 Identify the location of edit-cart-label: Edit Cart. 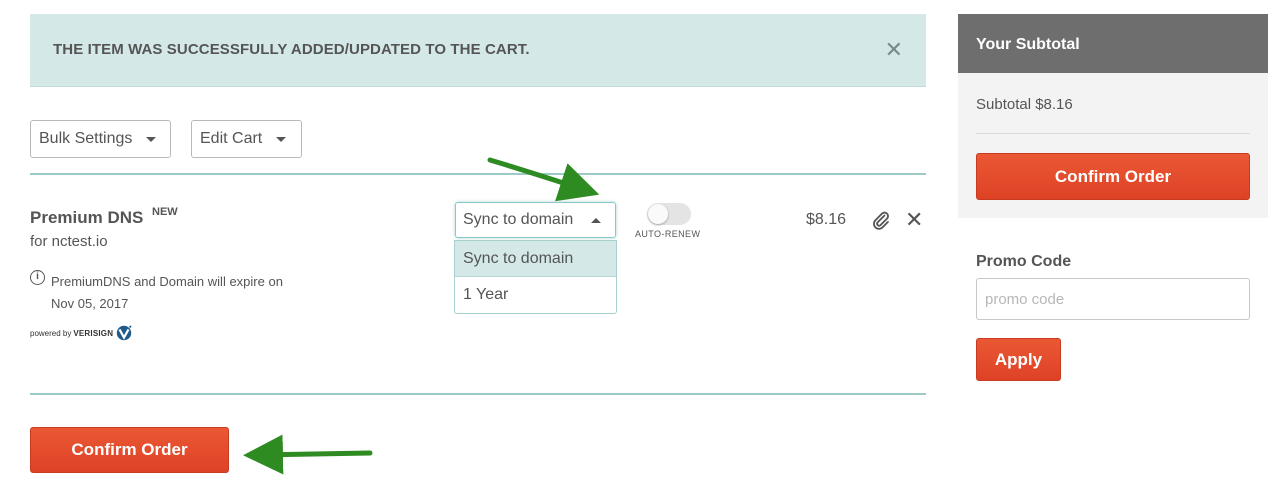
(231, 138).